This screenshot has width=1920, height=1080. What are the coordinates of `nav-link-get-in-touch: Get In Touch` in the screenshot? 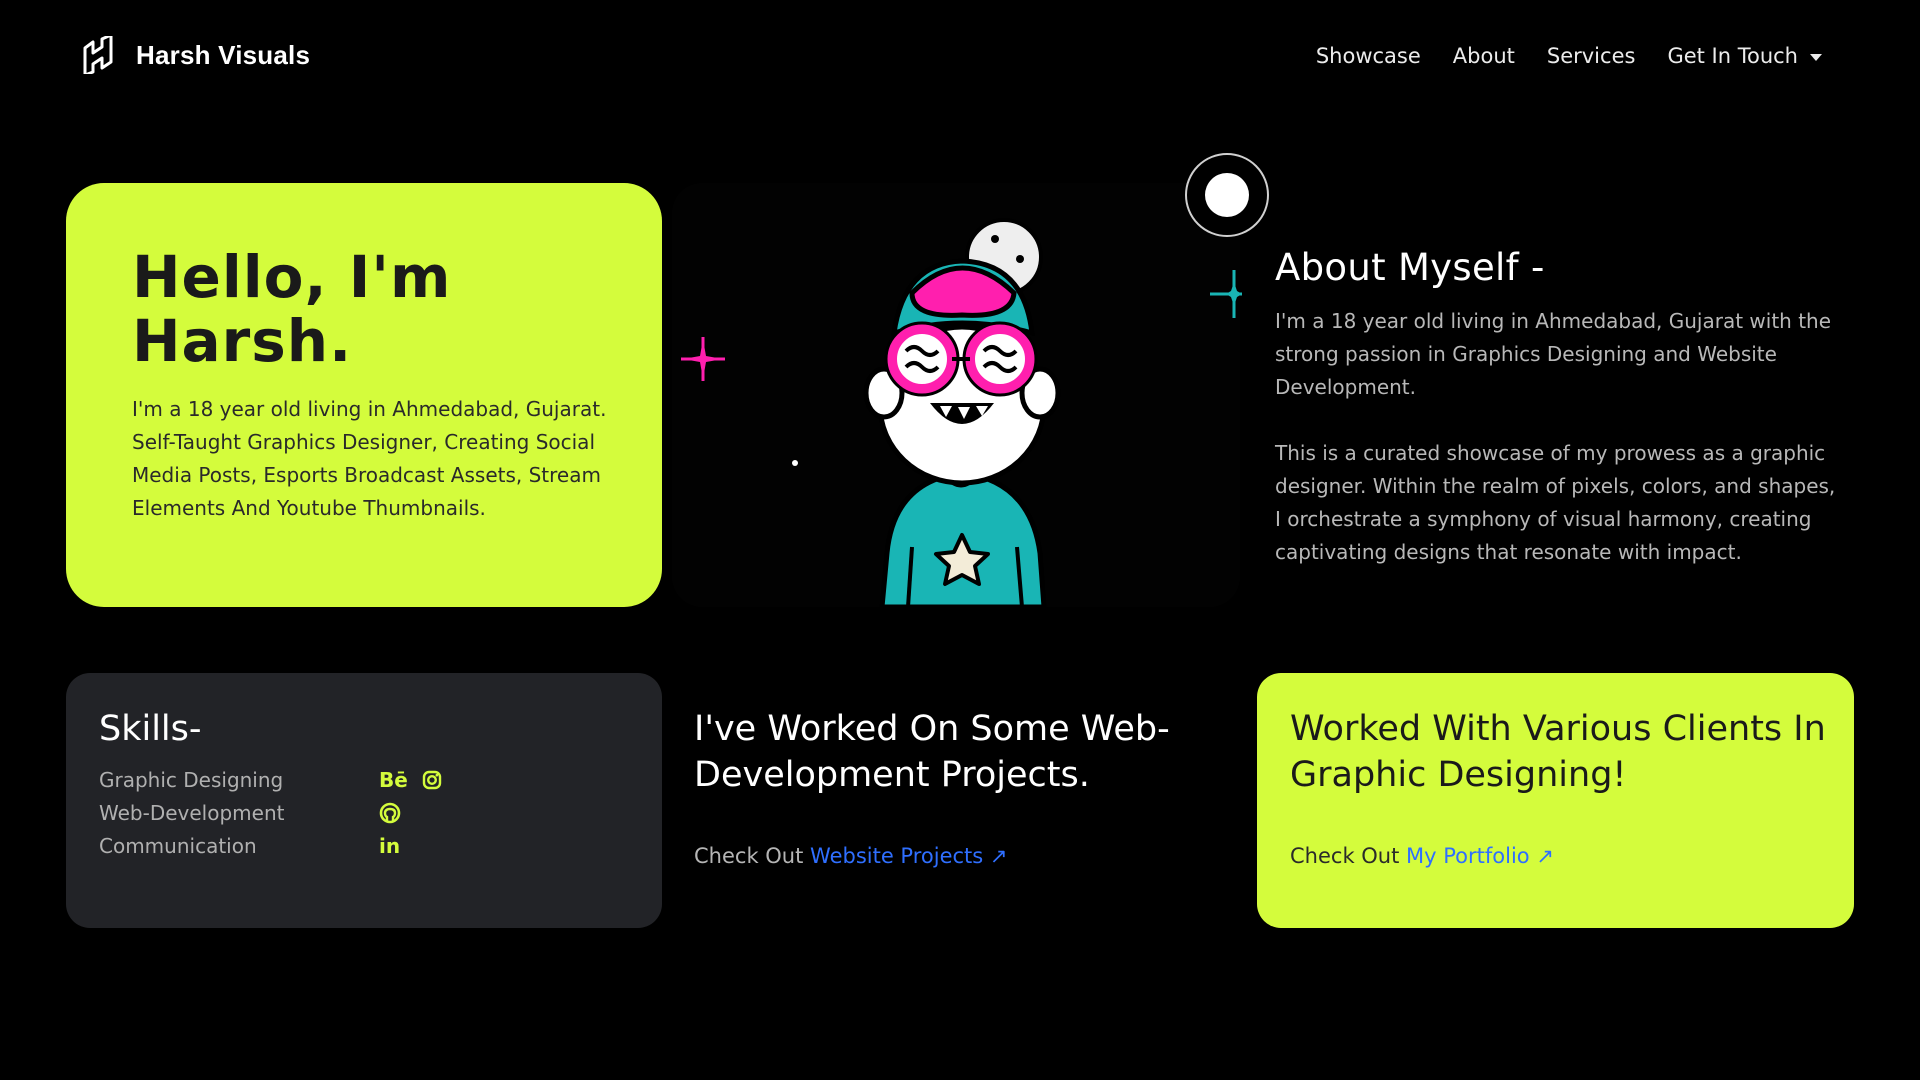 It's located at (1732, 56).